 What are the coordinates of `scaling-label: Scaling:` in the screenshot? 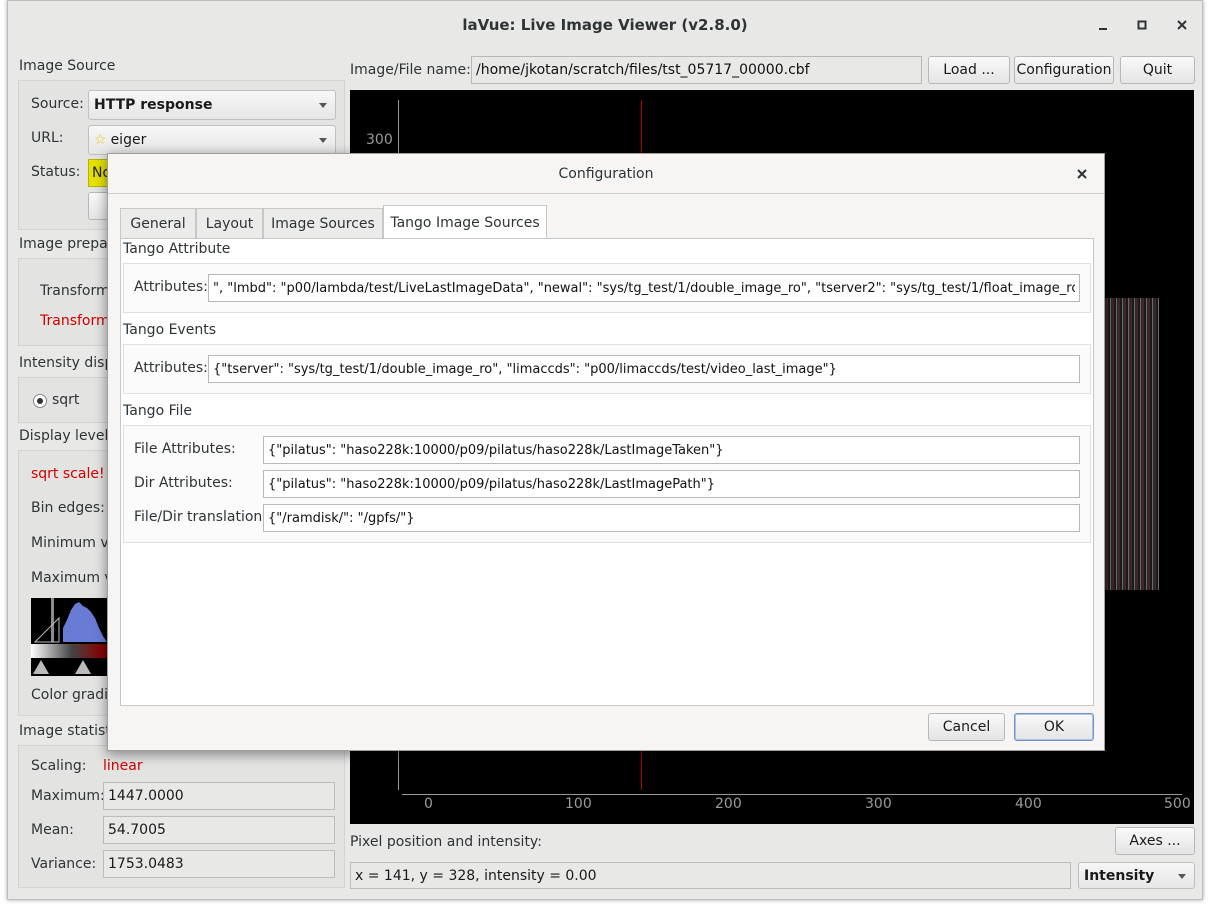 It's located at (59, 766).